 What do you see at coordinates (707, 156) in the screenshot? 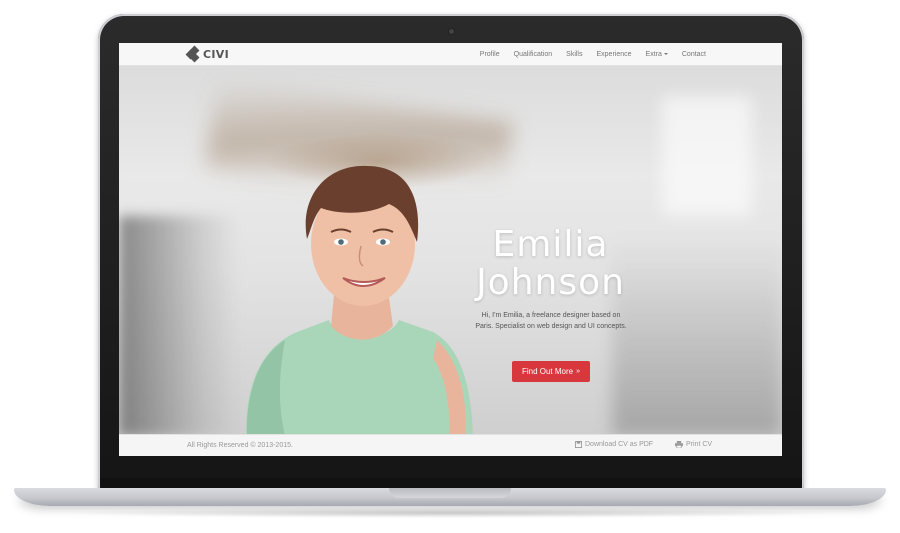
I see `background-window` at bounding box center [707, 156].